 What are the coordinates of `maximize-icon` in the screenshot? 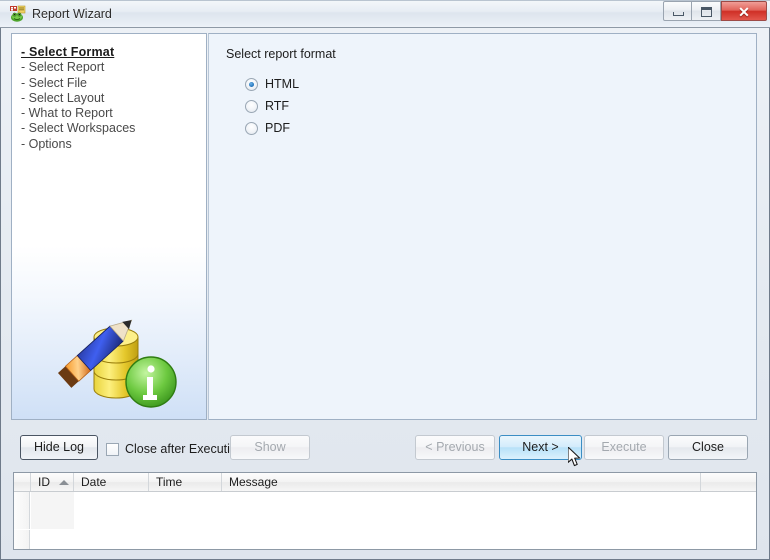 It's located at (706, 12).